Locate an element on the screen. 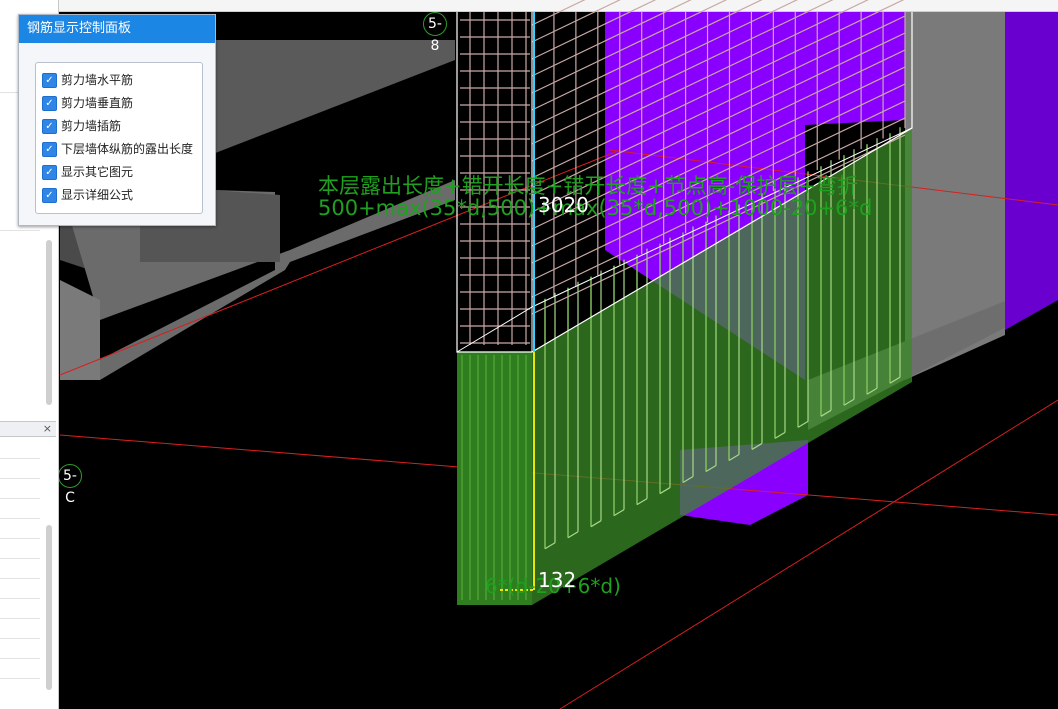  option-show-detailed-formula: ✓ 显示详细公式 is located at coordinates (87, 195).